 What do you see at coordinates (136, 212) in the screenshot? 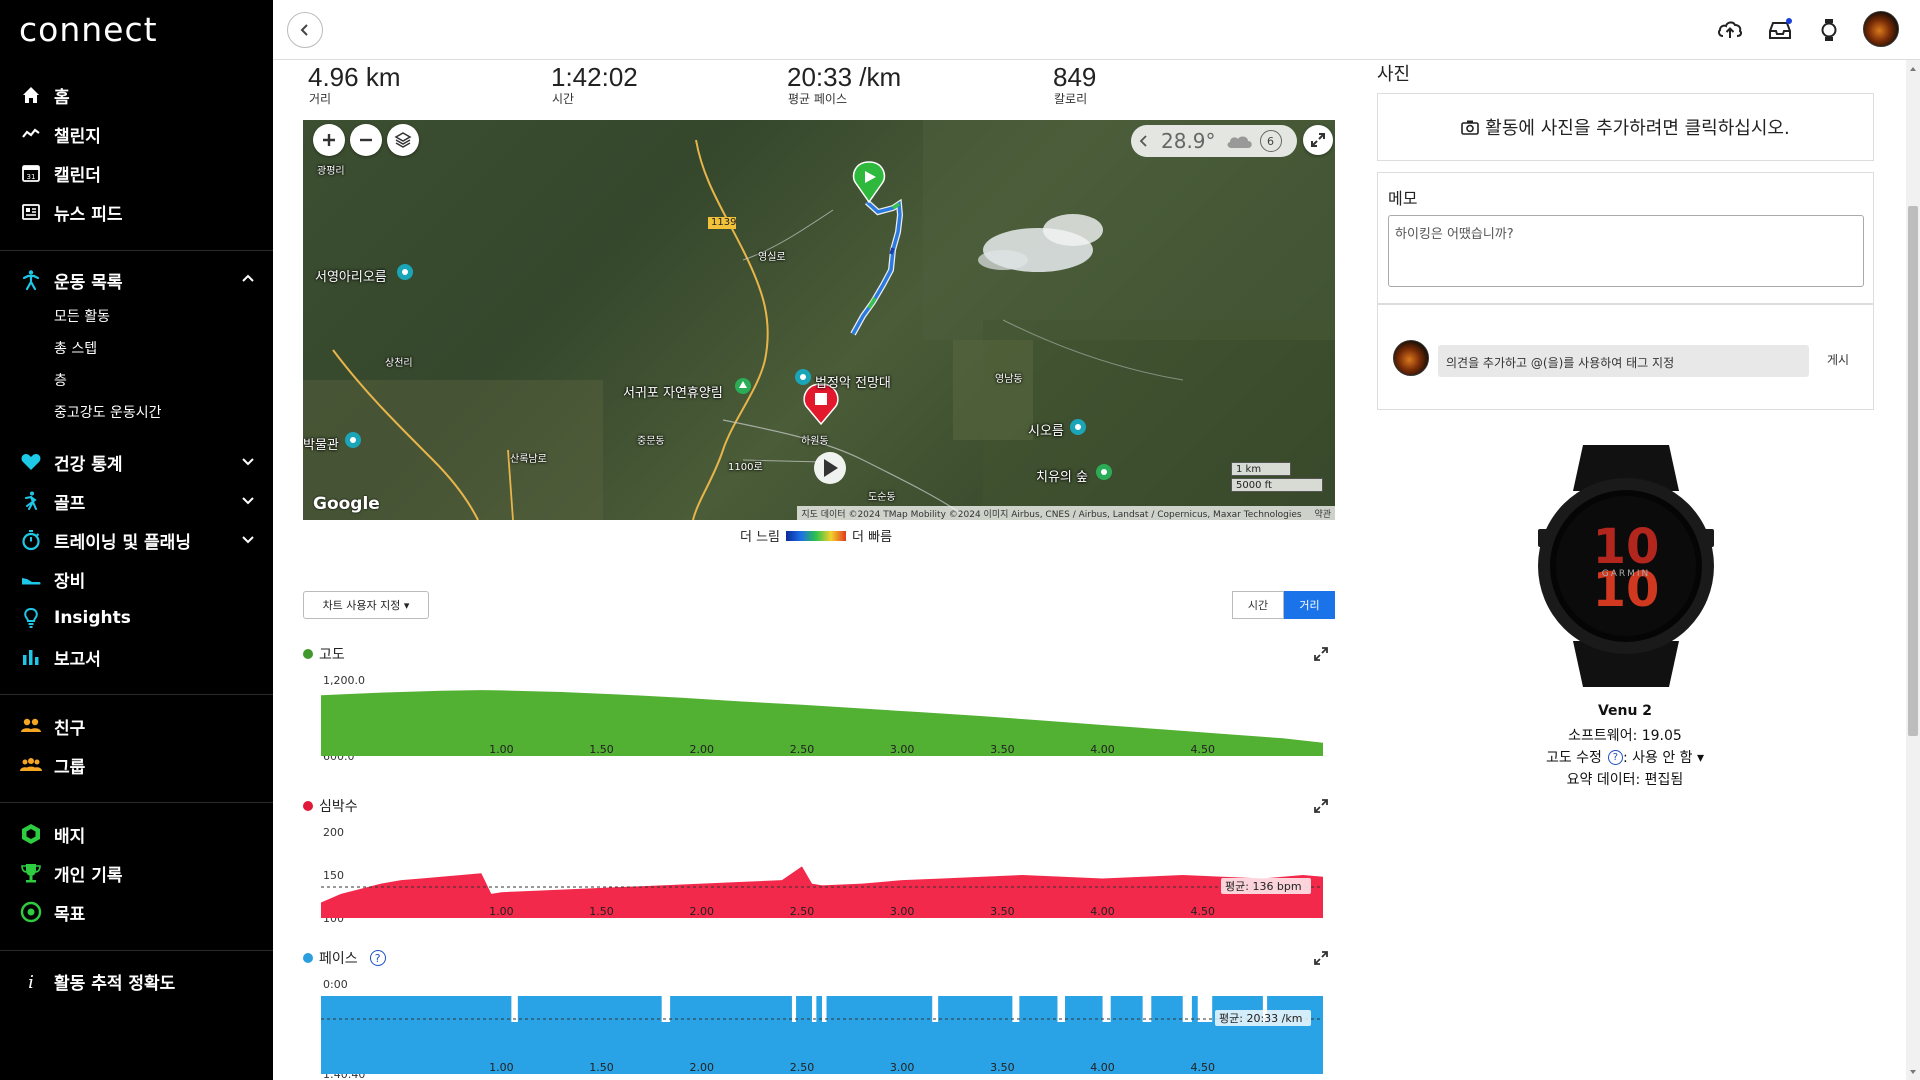
I see `sidebar-item-news-feed: 뉴스 피드` at bounding box center [136, 212].